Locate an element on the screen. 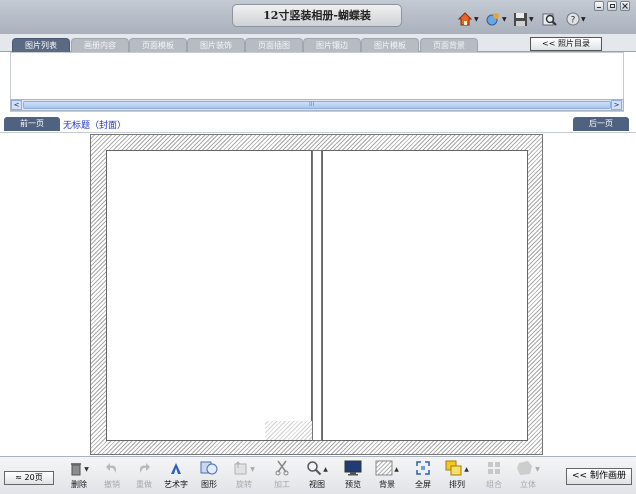 This screenshot has width=636, height=494. shape-label: 图形 is located at coordinates (209, 484).